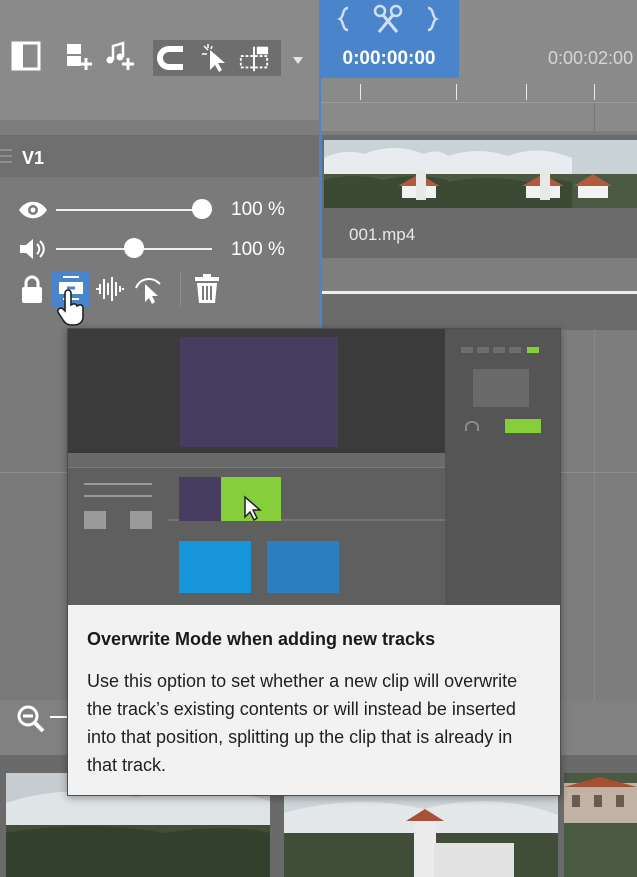  I want to click on playhead-line, so click(320, 203).